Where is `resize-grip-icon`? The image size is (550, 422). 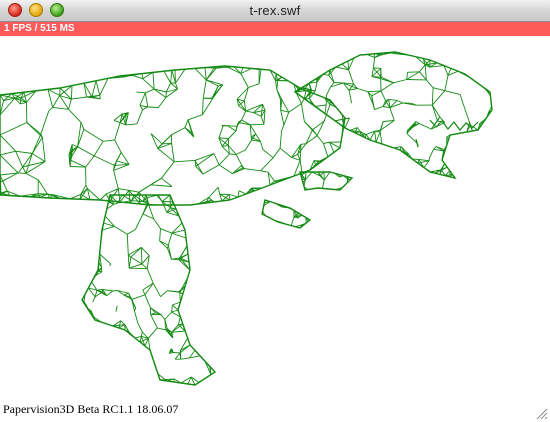 resize-grip-icon is located at coordinates (542, 414).